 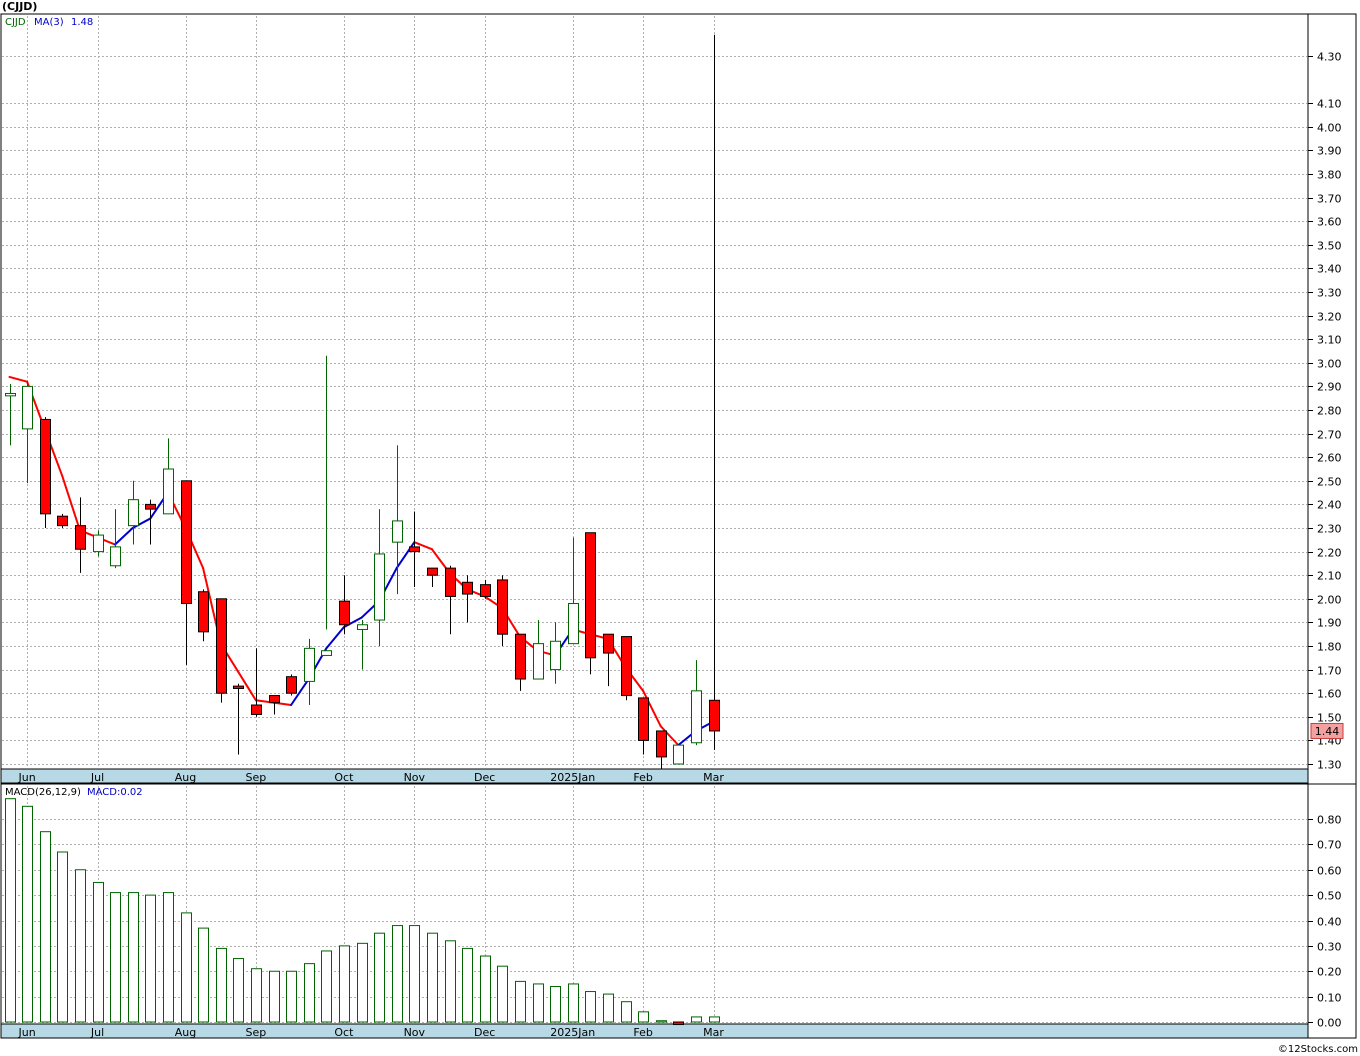 What do you see at coordinates (713, 777) in the screenshot?
I see `price-month-label: Mar` at bounding box center [713, 777].